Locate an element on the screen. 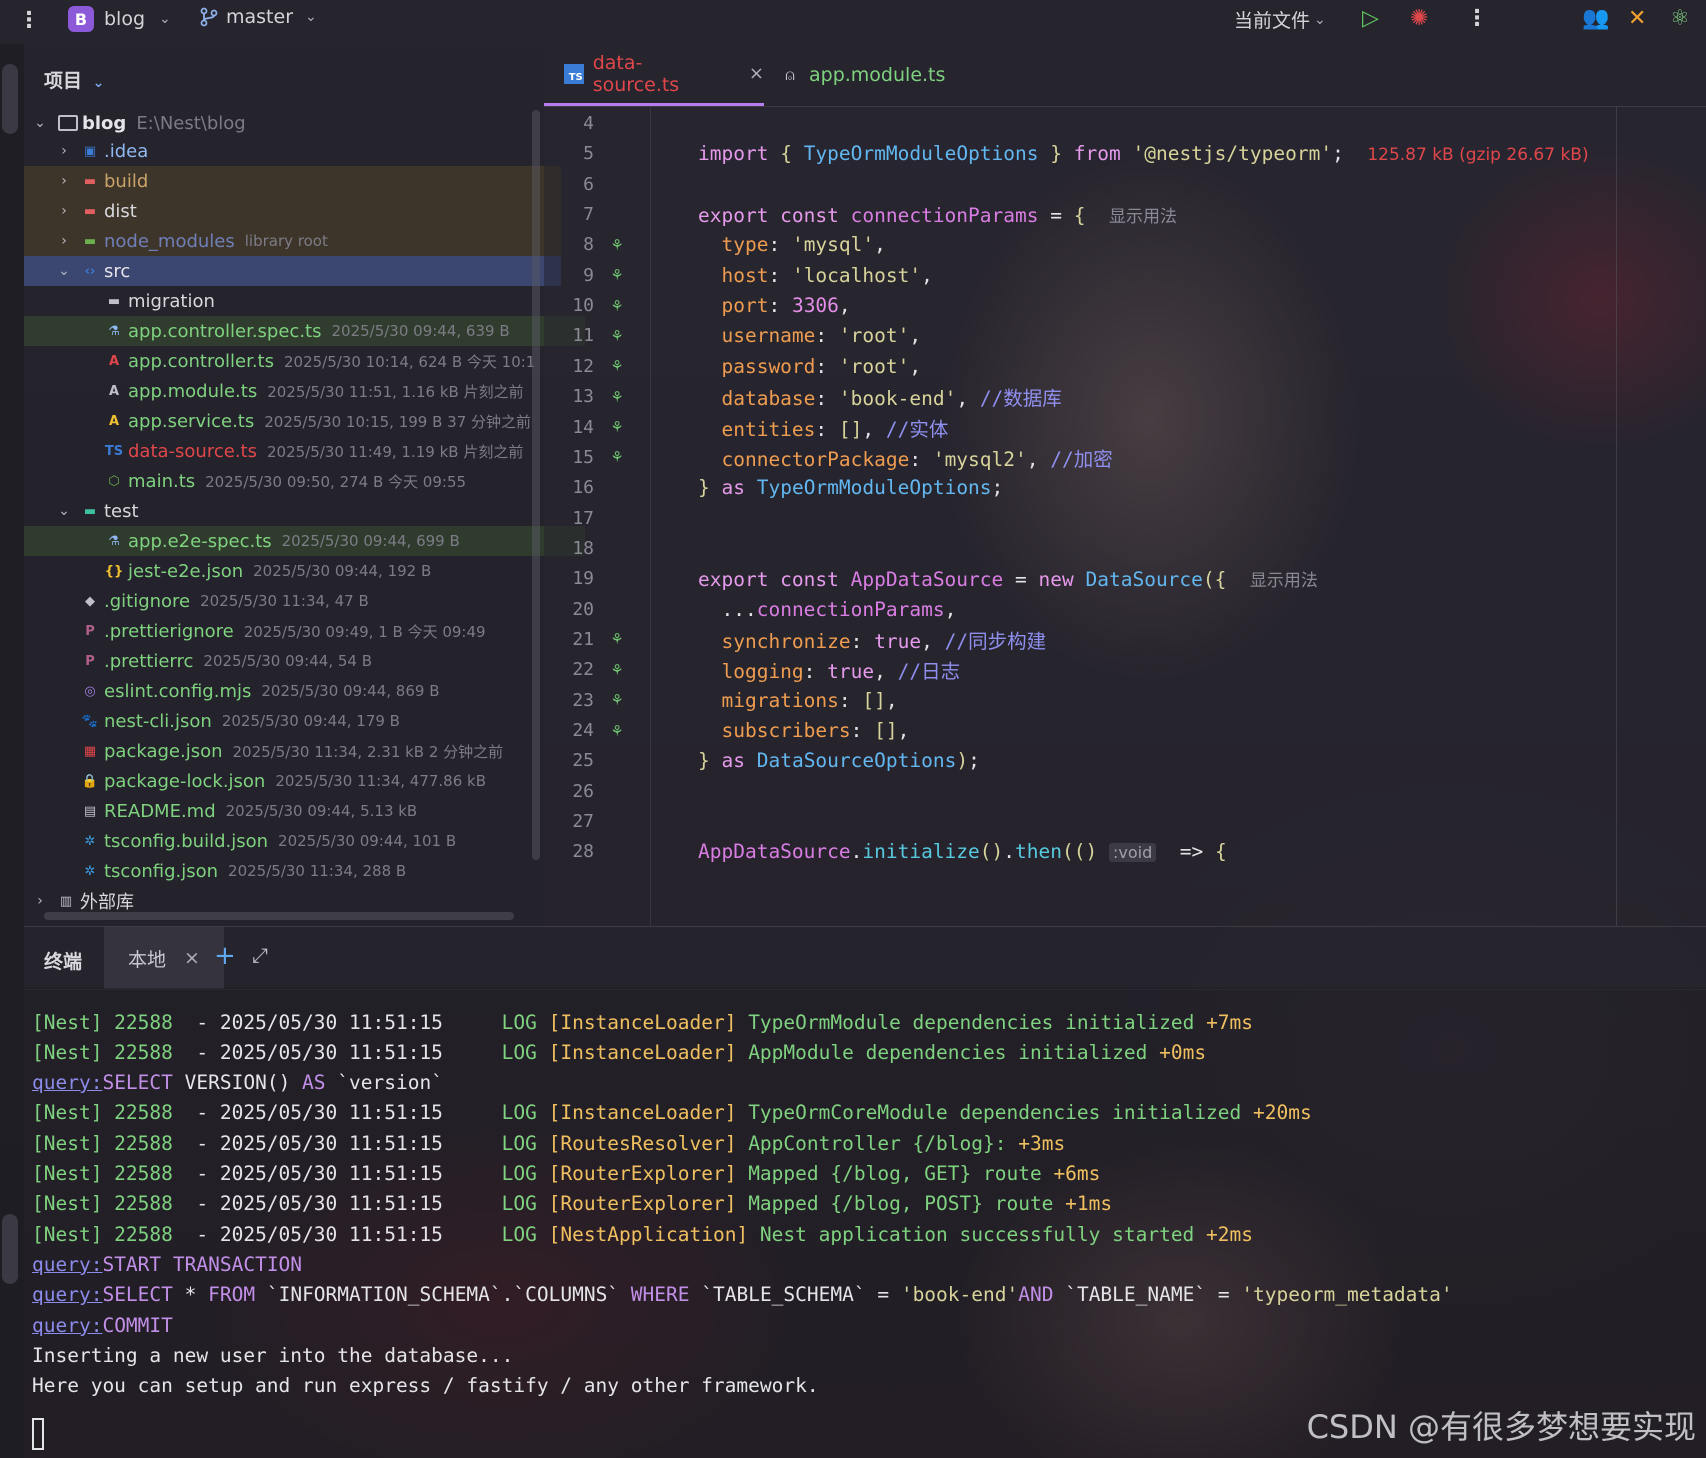  chevron-down-icon: ⌄ is located at coordinates (64, 271).